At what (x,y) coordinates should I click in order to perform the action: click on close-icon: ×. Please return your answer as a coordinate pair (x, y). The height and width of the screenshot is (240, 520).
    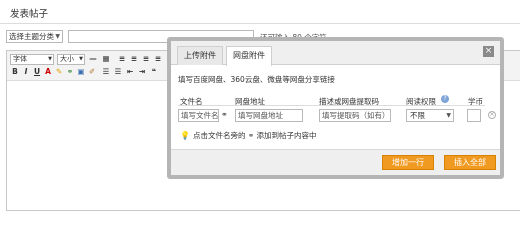
    Looking at the image, I should click on (488, 51).